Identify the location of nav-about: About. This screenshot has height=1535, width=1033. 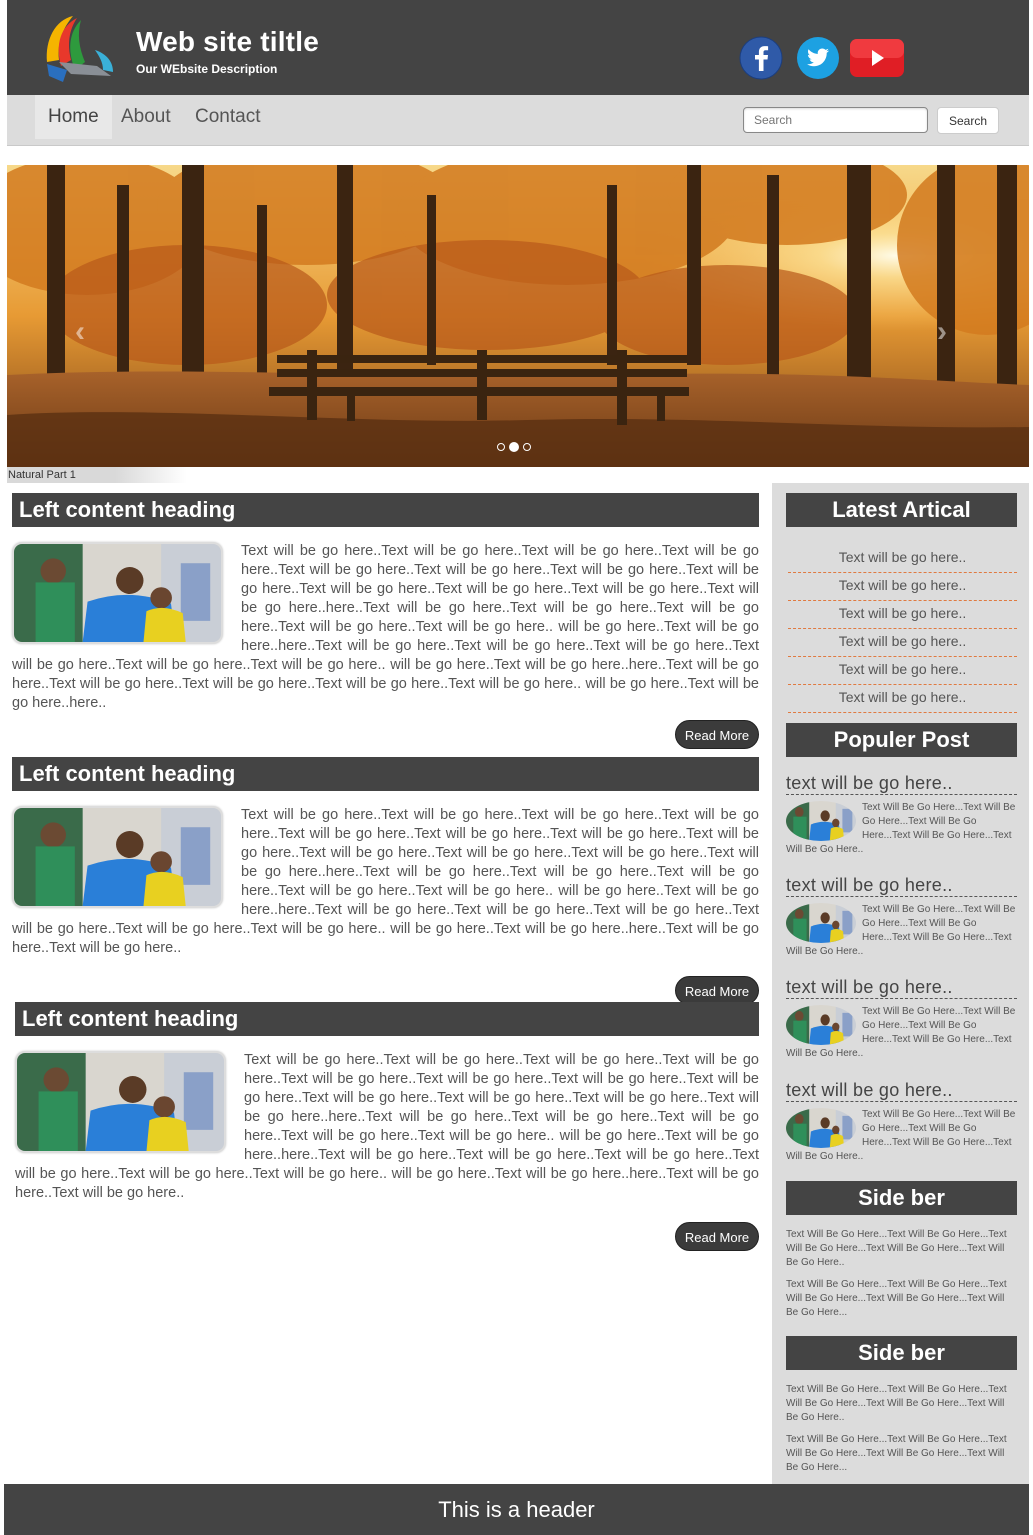
(146, 117).